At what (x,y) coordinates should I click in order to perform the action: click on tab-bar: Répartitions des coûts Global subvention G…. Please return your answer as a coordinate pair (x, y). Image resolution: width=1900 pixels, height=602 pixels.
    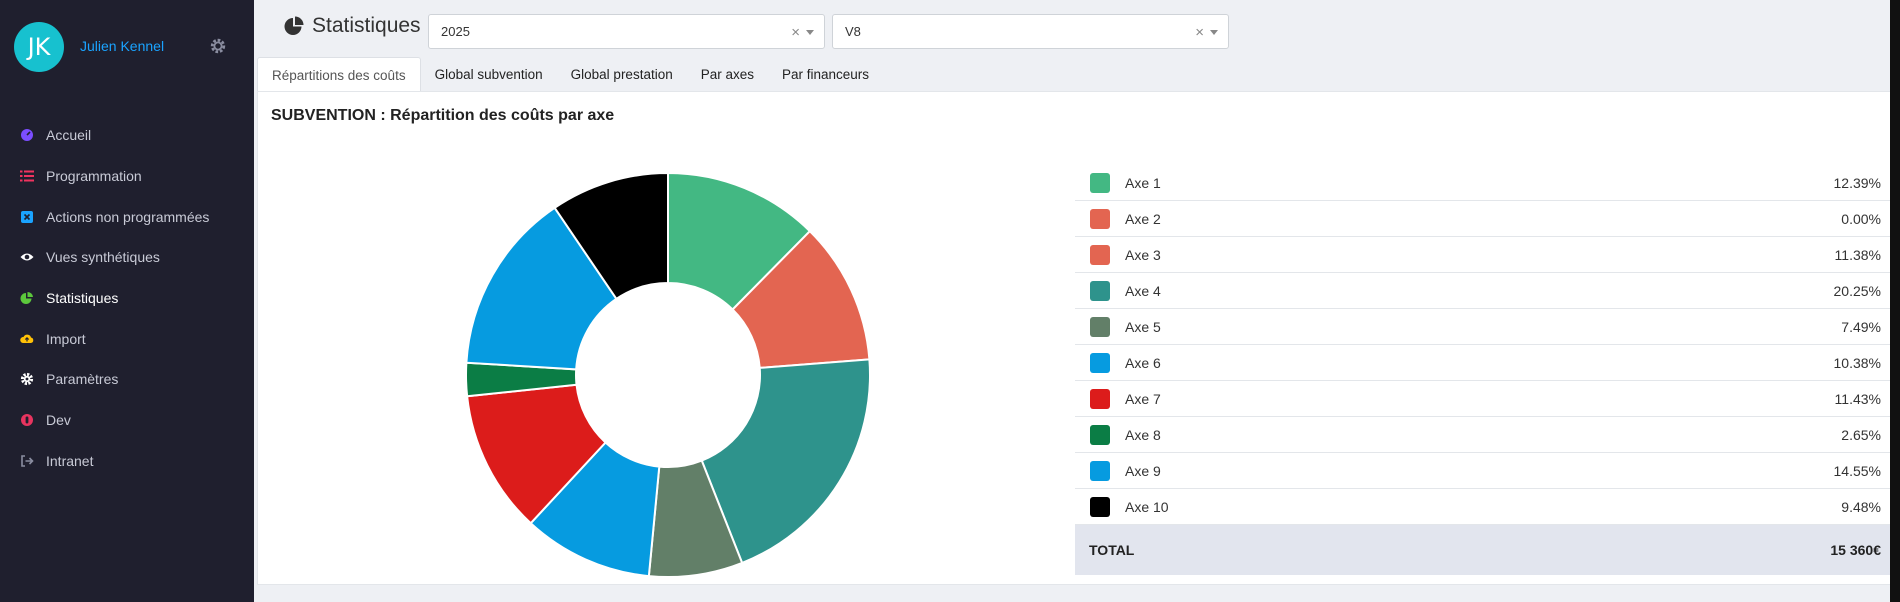
    Looking at the image, I should click on (570, 74).